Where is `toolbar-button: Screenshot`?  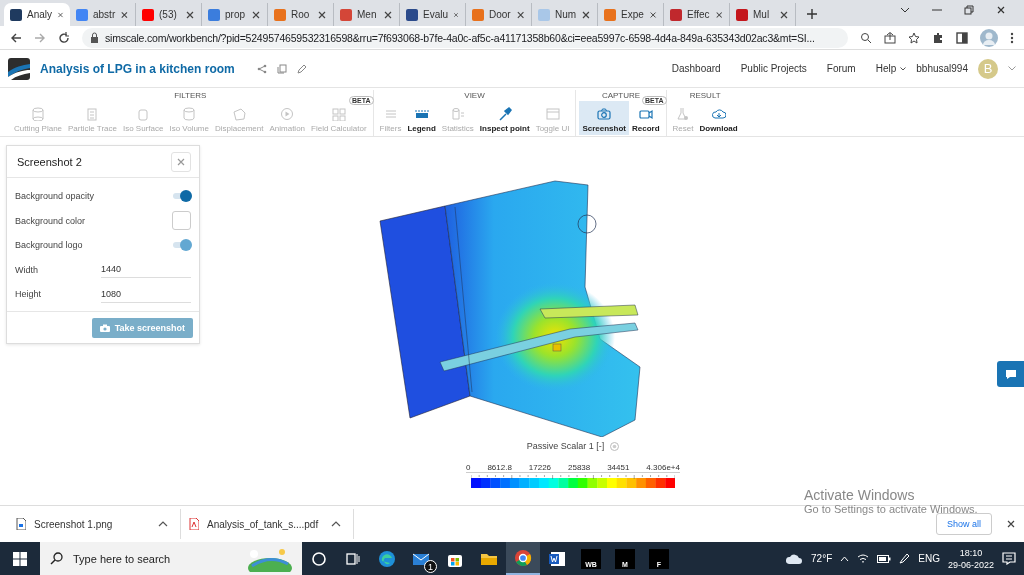 toolbar-button: Screenshot is located at coordinates (604, 118).